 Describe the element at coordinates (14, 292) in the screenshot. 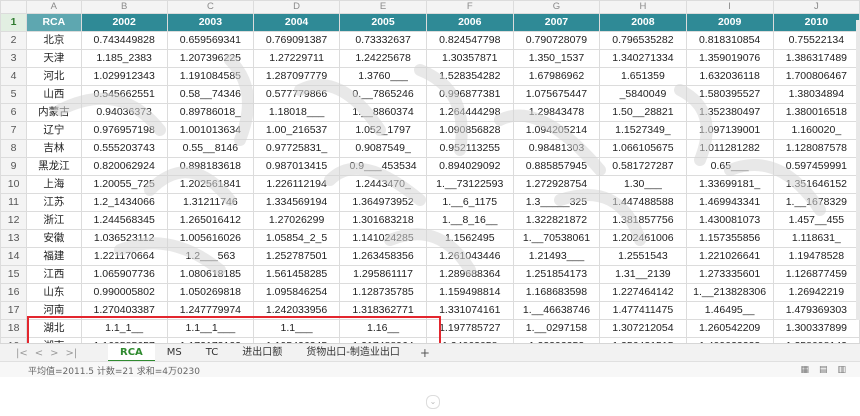

I see `row-number: 16` at that location.